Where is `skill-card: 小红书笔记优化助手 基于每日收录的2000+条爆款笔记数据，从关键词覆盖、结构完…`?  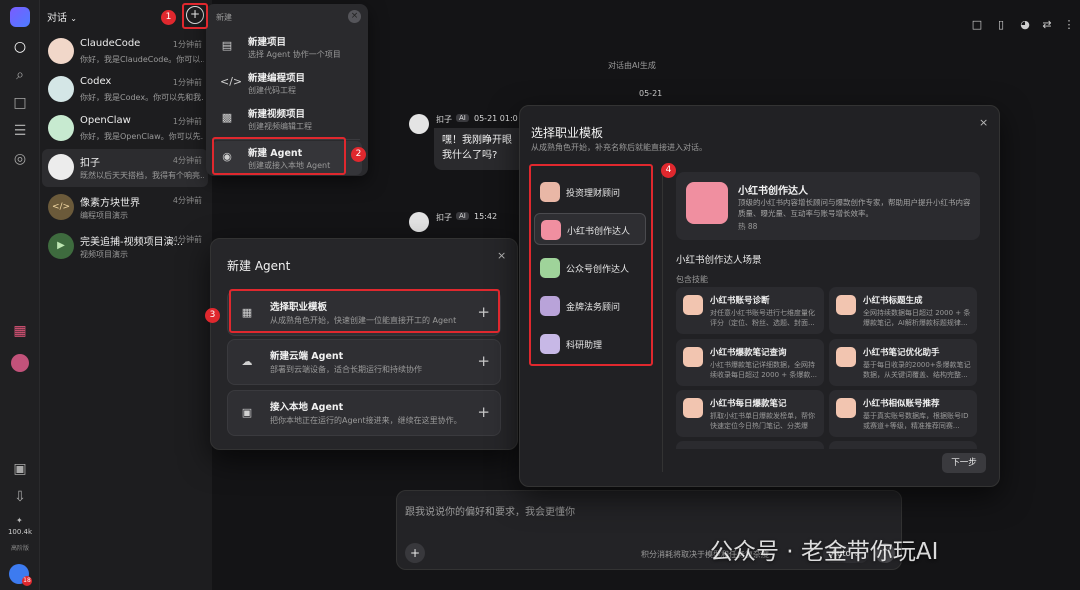
skill-card: 小红书笔记优化助手 基于每日收录的2000+条爆款笔记数据，从关键词覆盖、结构完… is located at coordinates (903, 362).